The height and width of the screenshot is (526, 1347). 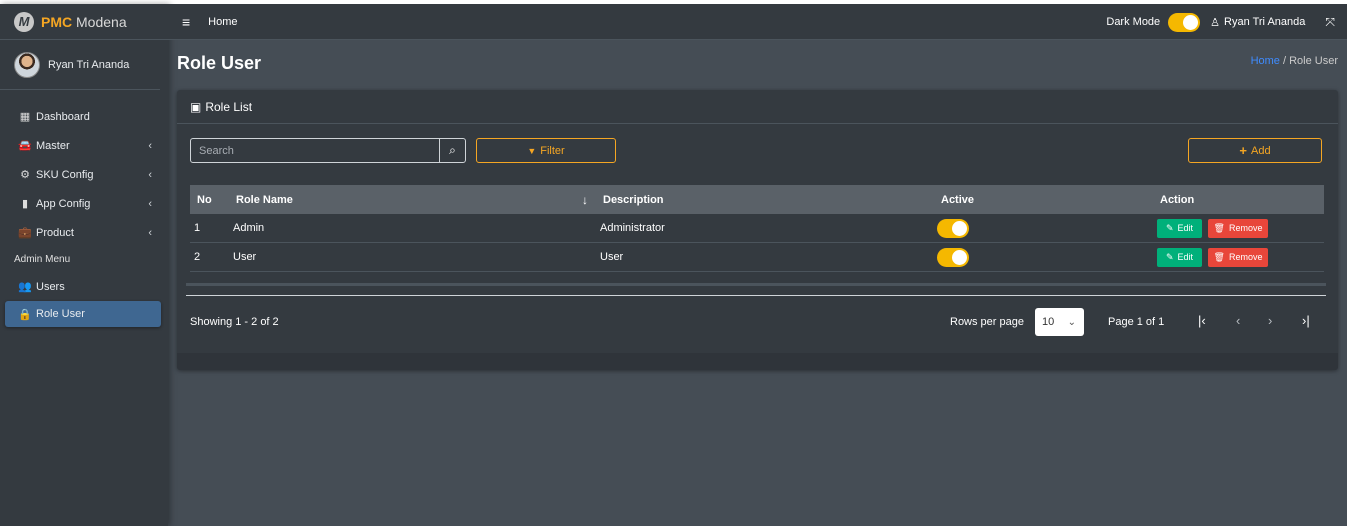 What do you see at coordinates (1202, 320) in the screenshot?
I see `first-page-button: |‹` at bounding box center [1202, 320].